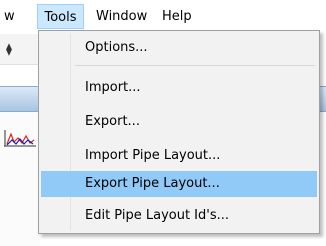 The image size is (326, 246). Describe the element at coordinates (7, 16) in the screenshot. I see `menu-view: w` at that location.